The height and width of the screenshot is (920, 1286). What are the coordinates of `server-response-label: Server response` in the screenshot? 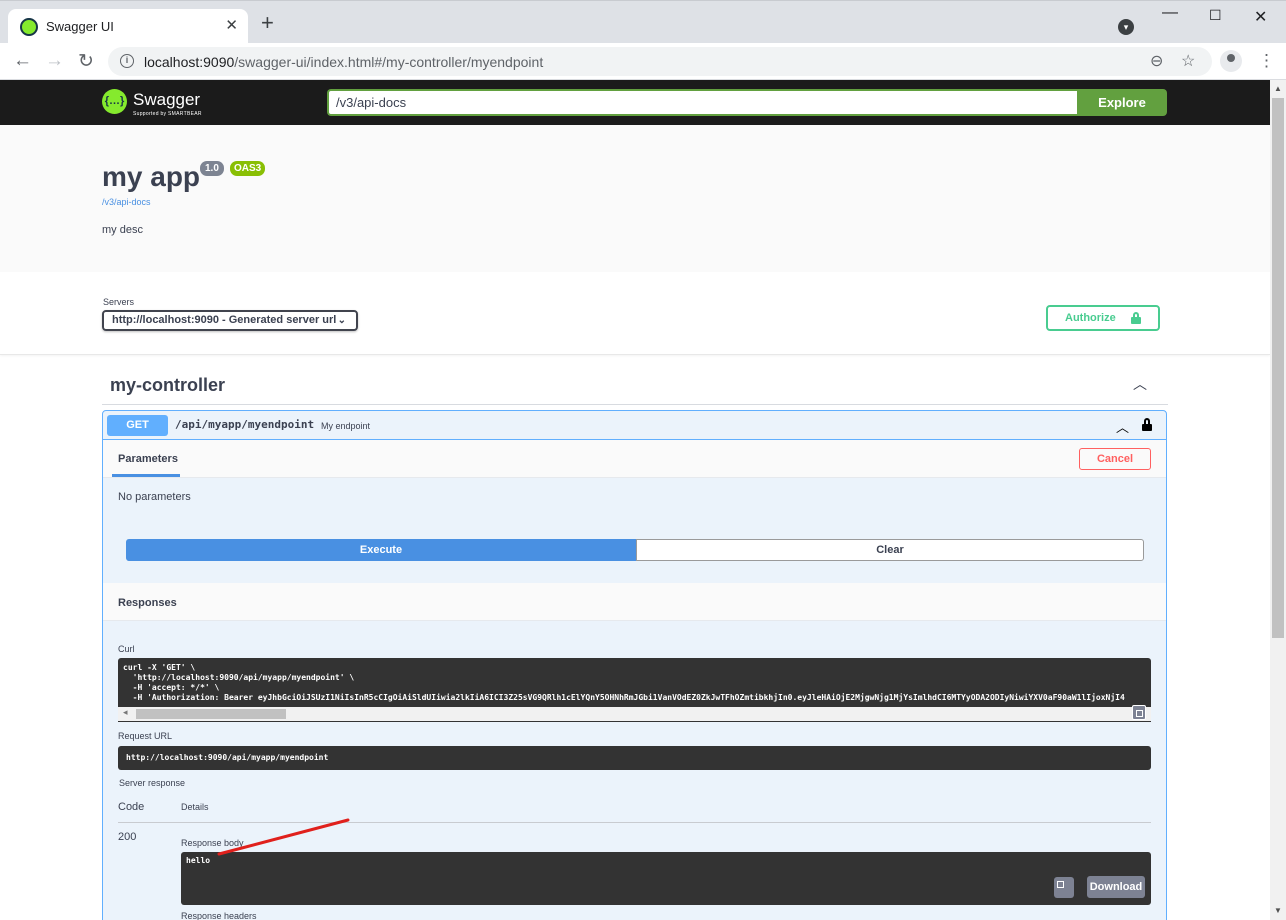 It's located at (152, 783).